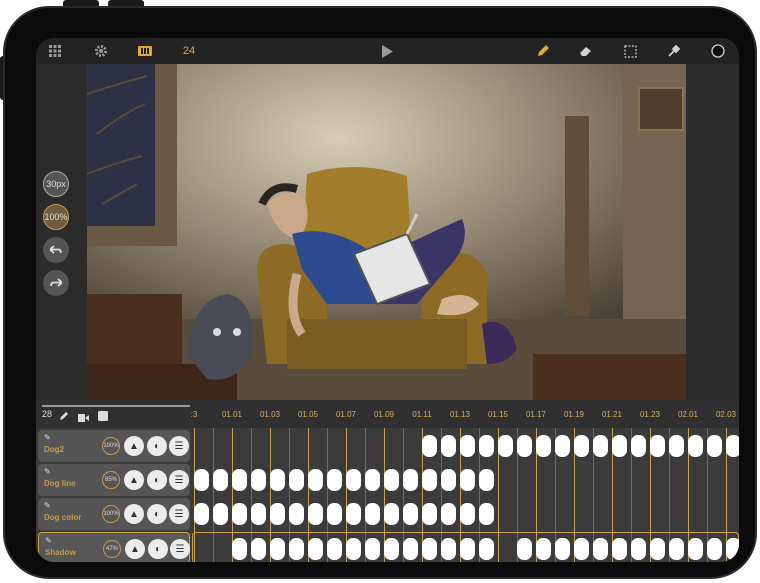 Image resolution: width=760 pixels, height=583 pixels. I want to click on frame-label: 02.01, so click(688, 414).